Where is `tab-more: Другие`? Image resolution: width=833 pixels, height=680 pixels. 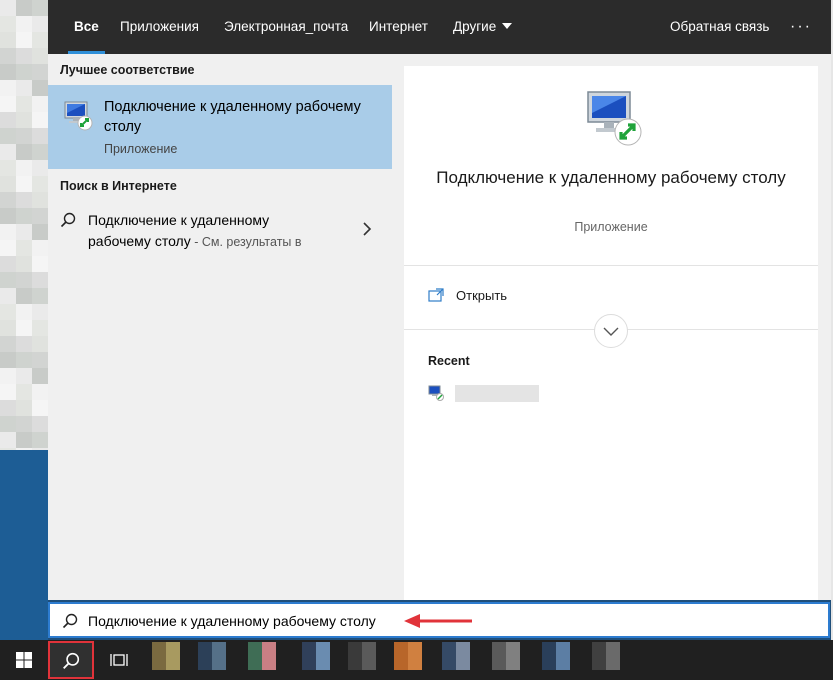
tab-more: Другие is located at coordinates (483, 27).